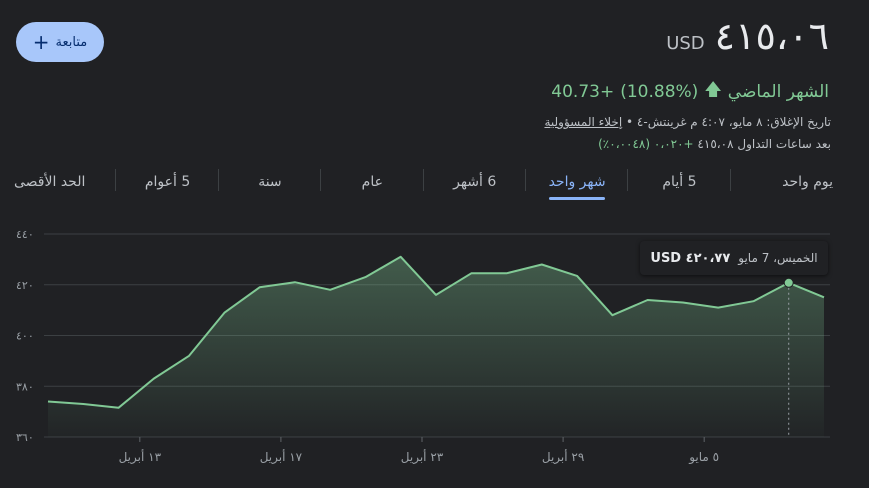 The height and width of the screenshot is (488, 869). Describe the element at coordinates (690, 258) in the screenshot. I see `tooltip-value: ٤٢٠،٧٧ USD` at that location.